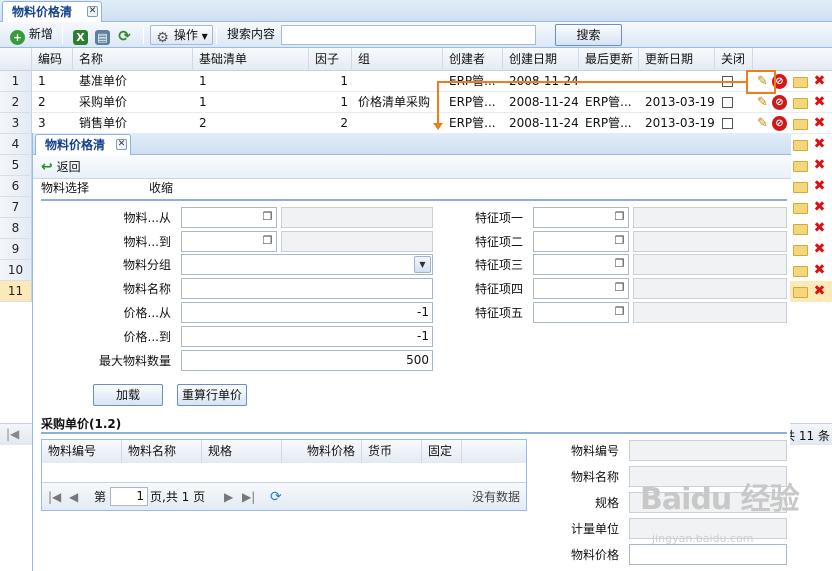 The height and width of the screenshot is (571, 832). I want to click on last-page-icon: ▶|, so click(248, 497).